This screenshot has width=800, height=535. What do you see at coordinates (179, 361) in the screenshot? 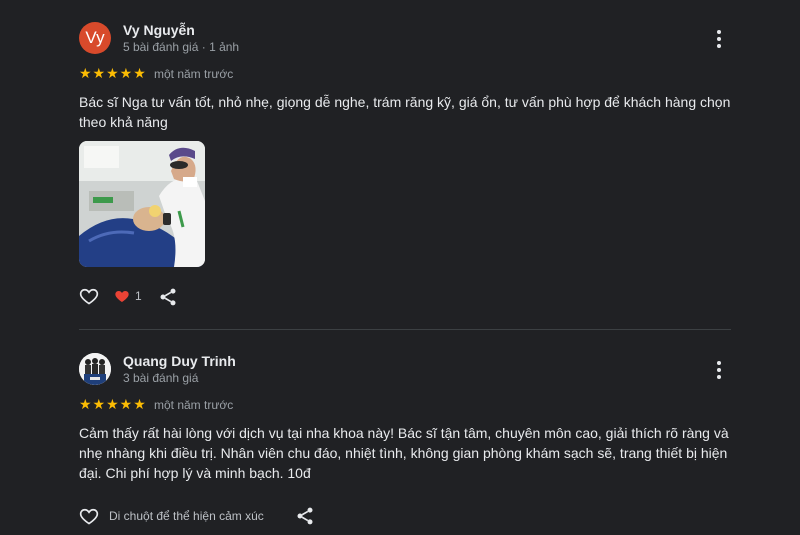
I see `reviewer-name: Quang Duy Trinh` at bounding box center [179, 361].